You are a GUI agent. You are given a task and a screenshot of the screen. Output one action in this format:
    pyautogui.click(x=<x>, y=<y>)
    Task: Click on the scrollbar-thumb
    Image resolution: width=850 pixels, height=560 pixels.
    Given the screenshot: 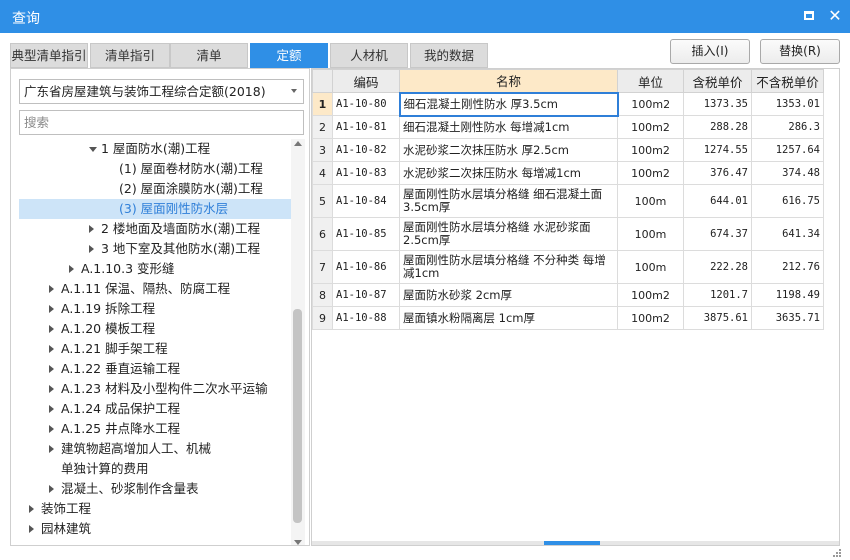 What is the action you would take?
    pyautogui.click(x=297, y=416)
    